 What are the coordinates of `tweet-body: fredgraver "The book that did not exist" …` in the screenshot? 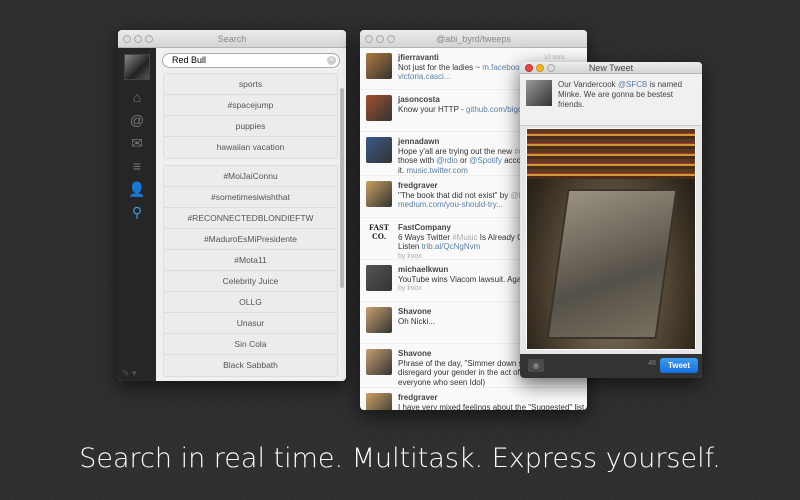 It's located at (465, 196).